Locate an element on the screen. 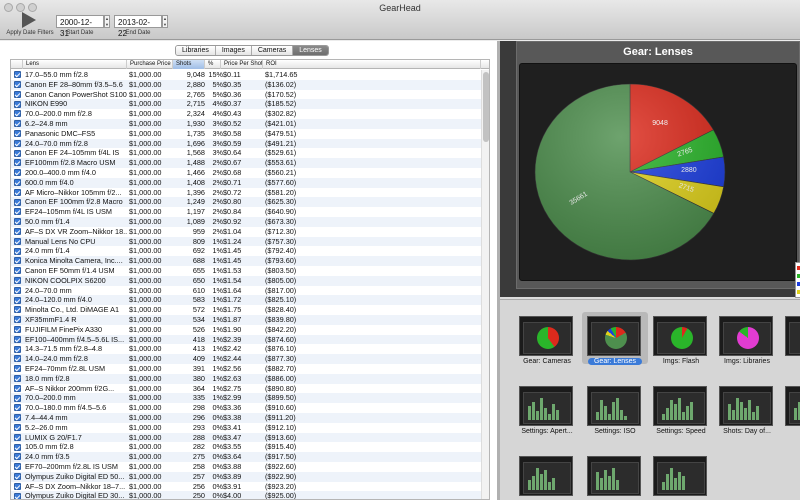 This screenshot has width=800, height=500. column-header-lens: Lens is located at coordinates (75, 64).